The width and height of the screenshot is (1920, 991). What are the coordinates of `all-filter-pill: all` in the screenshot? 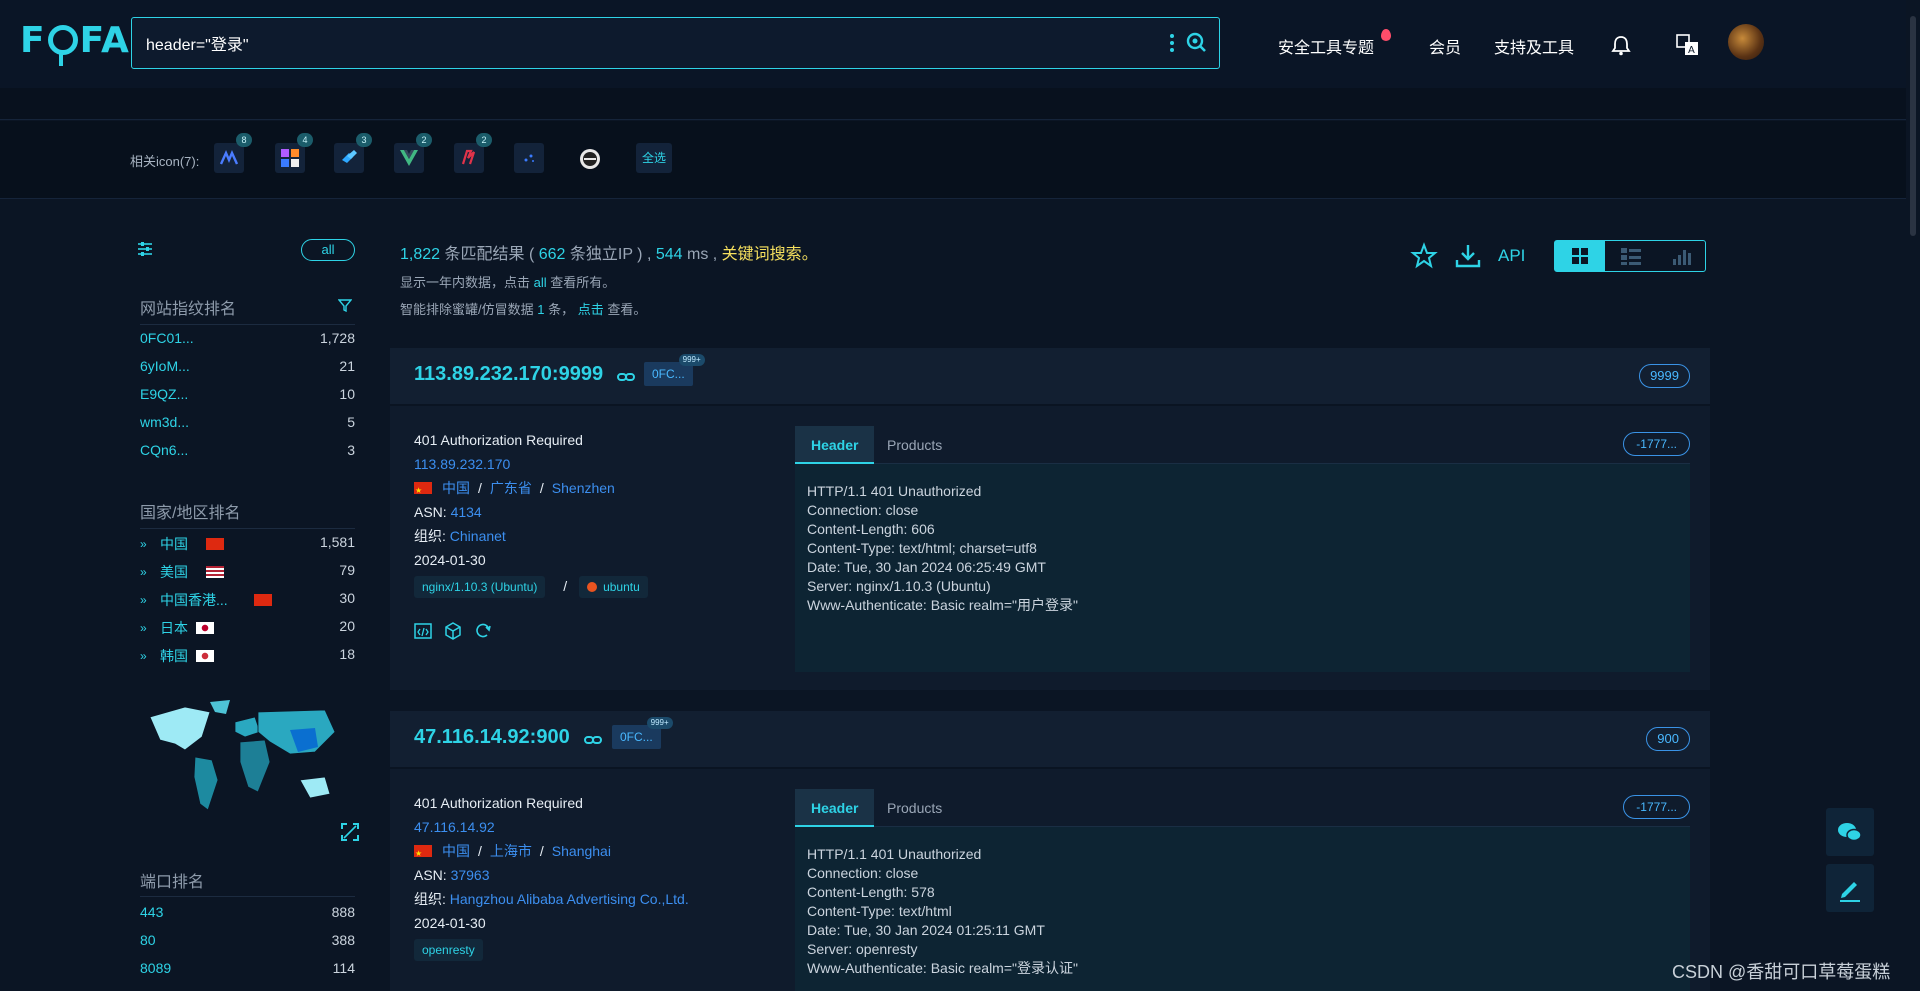 It's located at (328, 250).